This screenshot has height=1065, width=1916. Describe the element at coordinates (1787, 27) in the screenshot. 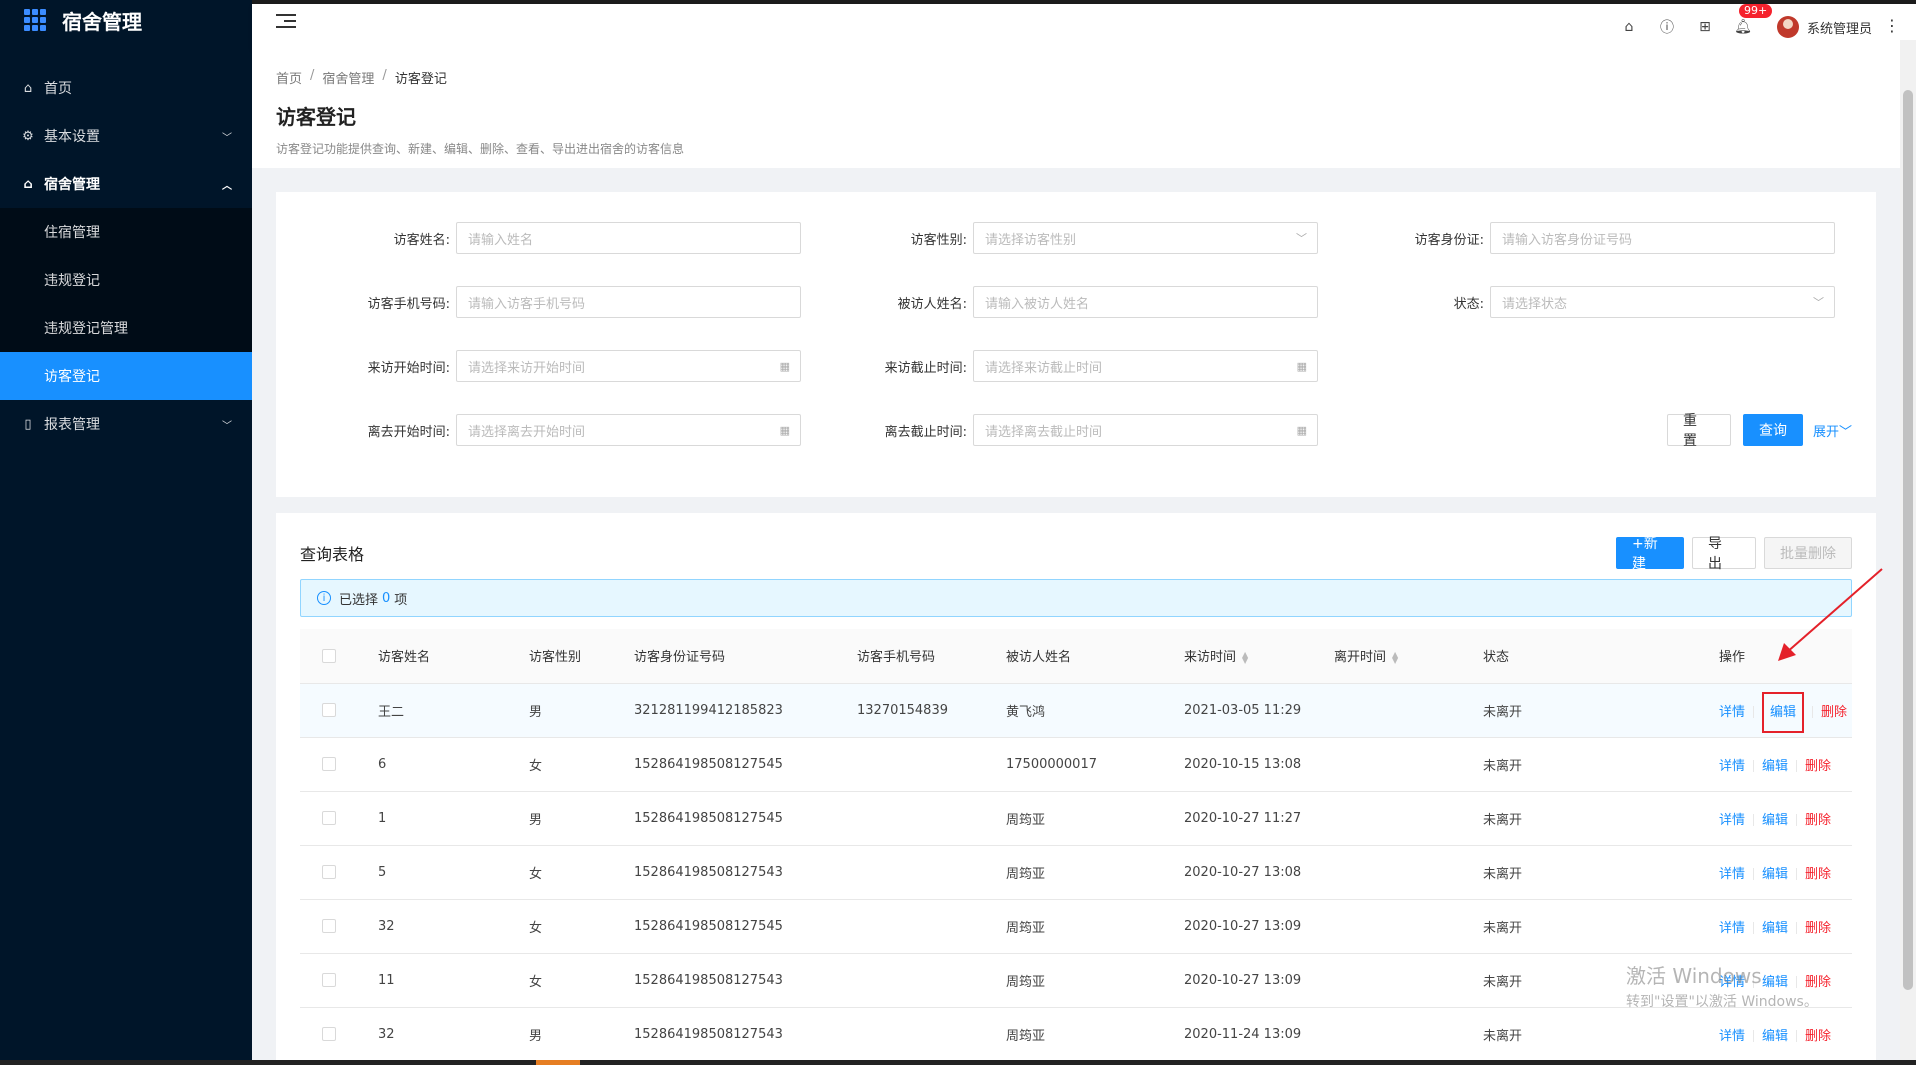

I see `avatar` at that location.